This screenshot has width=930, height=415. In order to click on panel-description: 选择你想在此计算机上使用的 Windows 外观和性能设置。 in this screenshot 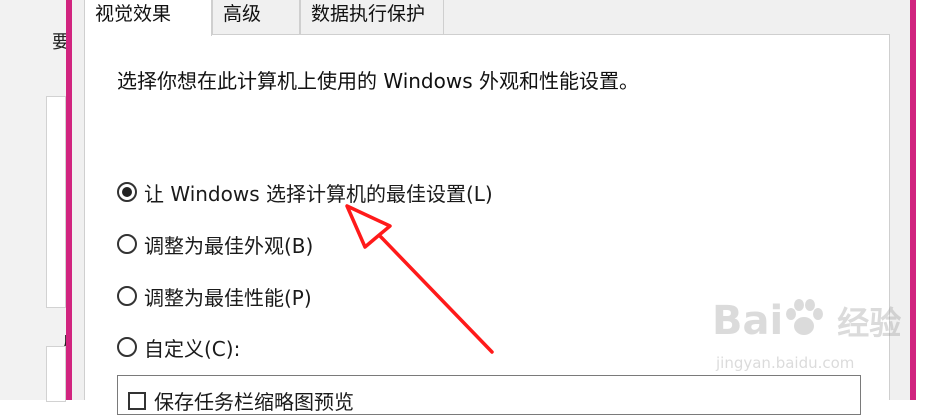, I will do `click(378, 81)`.